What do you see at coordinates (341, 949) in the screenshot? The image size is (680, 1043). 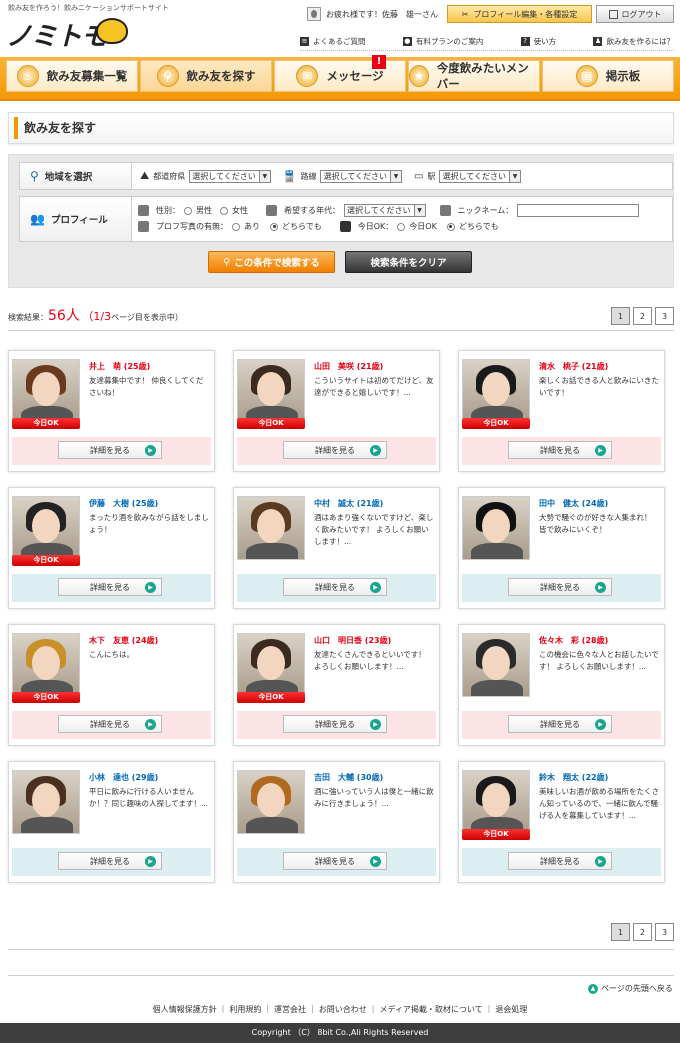 I see `results-divider-bottom` at bounding box center [341, 949].